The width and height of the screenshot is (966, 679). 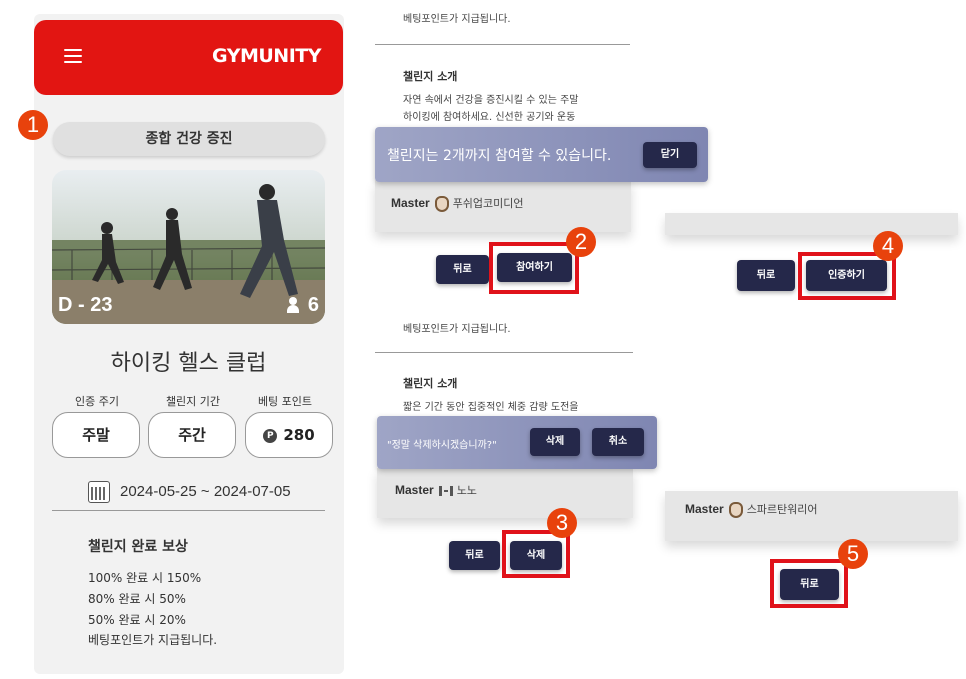 I want to click on date-range: 2024-05-25 ~ 2024-07-05, so click(x=205, y=491).